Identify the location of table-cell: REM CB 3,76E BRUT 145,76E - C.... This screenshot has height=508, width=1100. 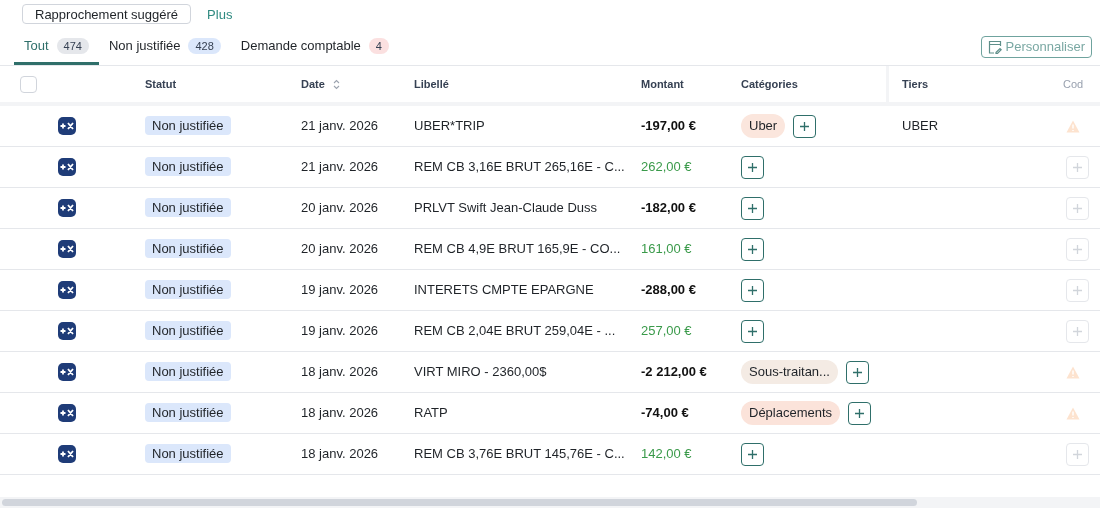
(519, 454).